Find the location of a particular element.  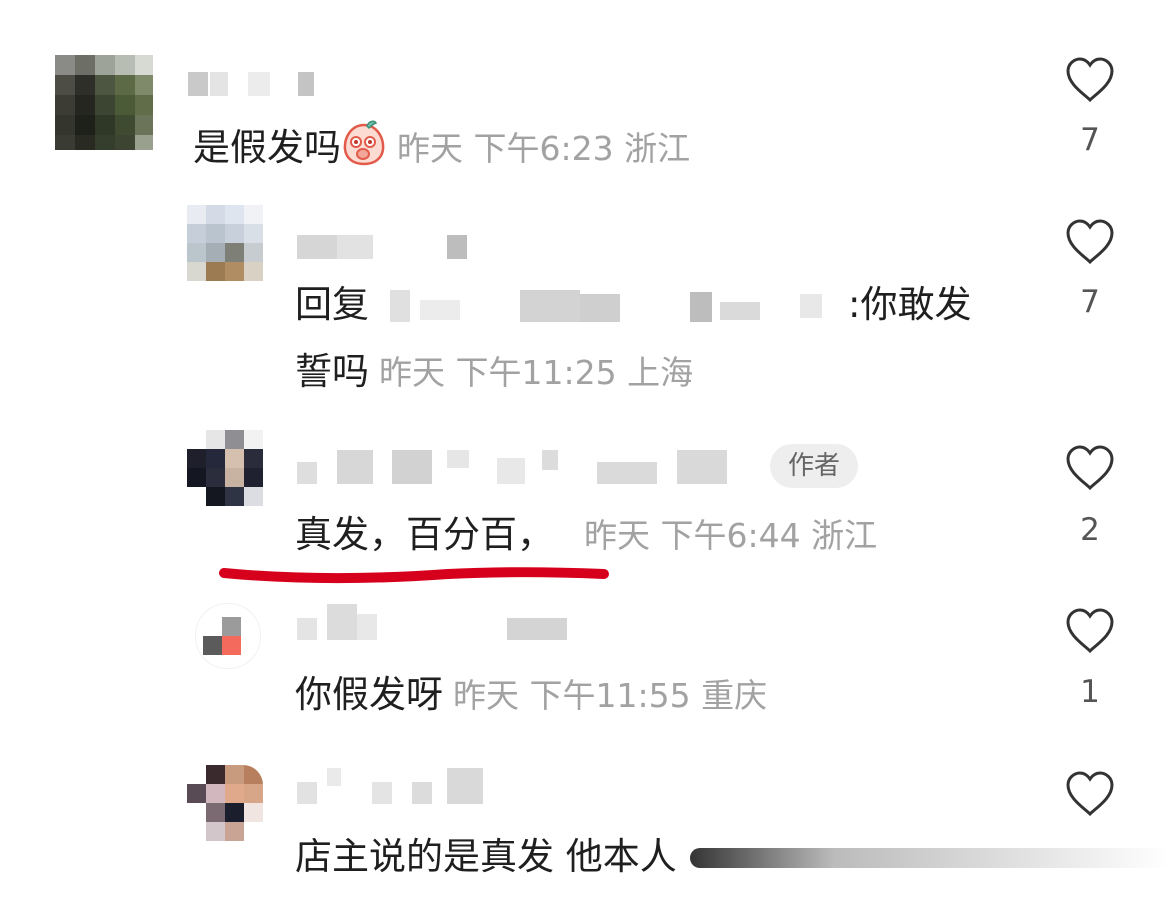

comment-meta: 昨天 下午11:55 重庆 is located at coordinates (610, 695).